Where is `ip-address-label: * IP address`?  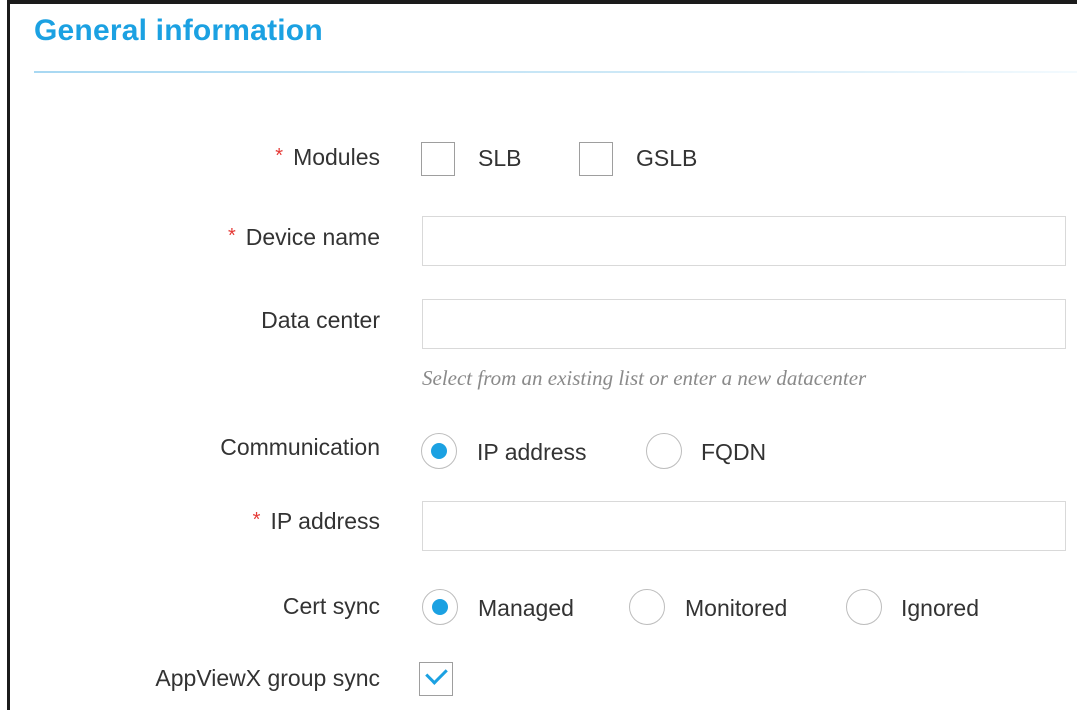
ip-address-label: * IP address is located at coordinates (316, 521).